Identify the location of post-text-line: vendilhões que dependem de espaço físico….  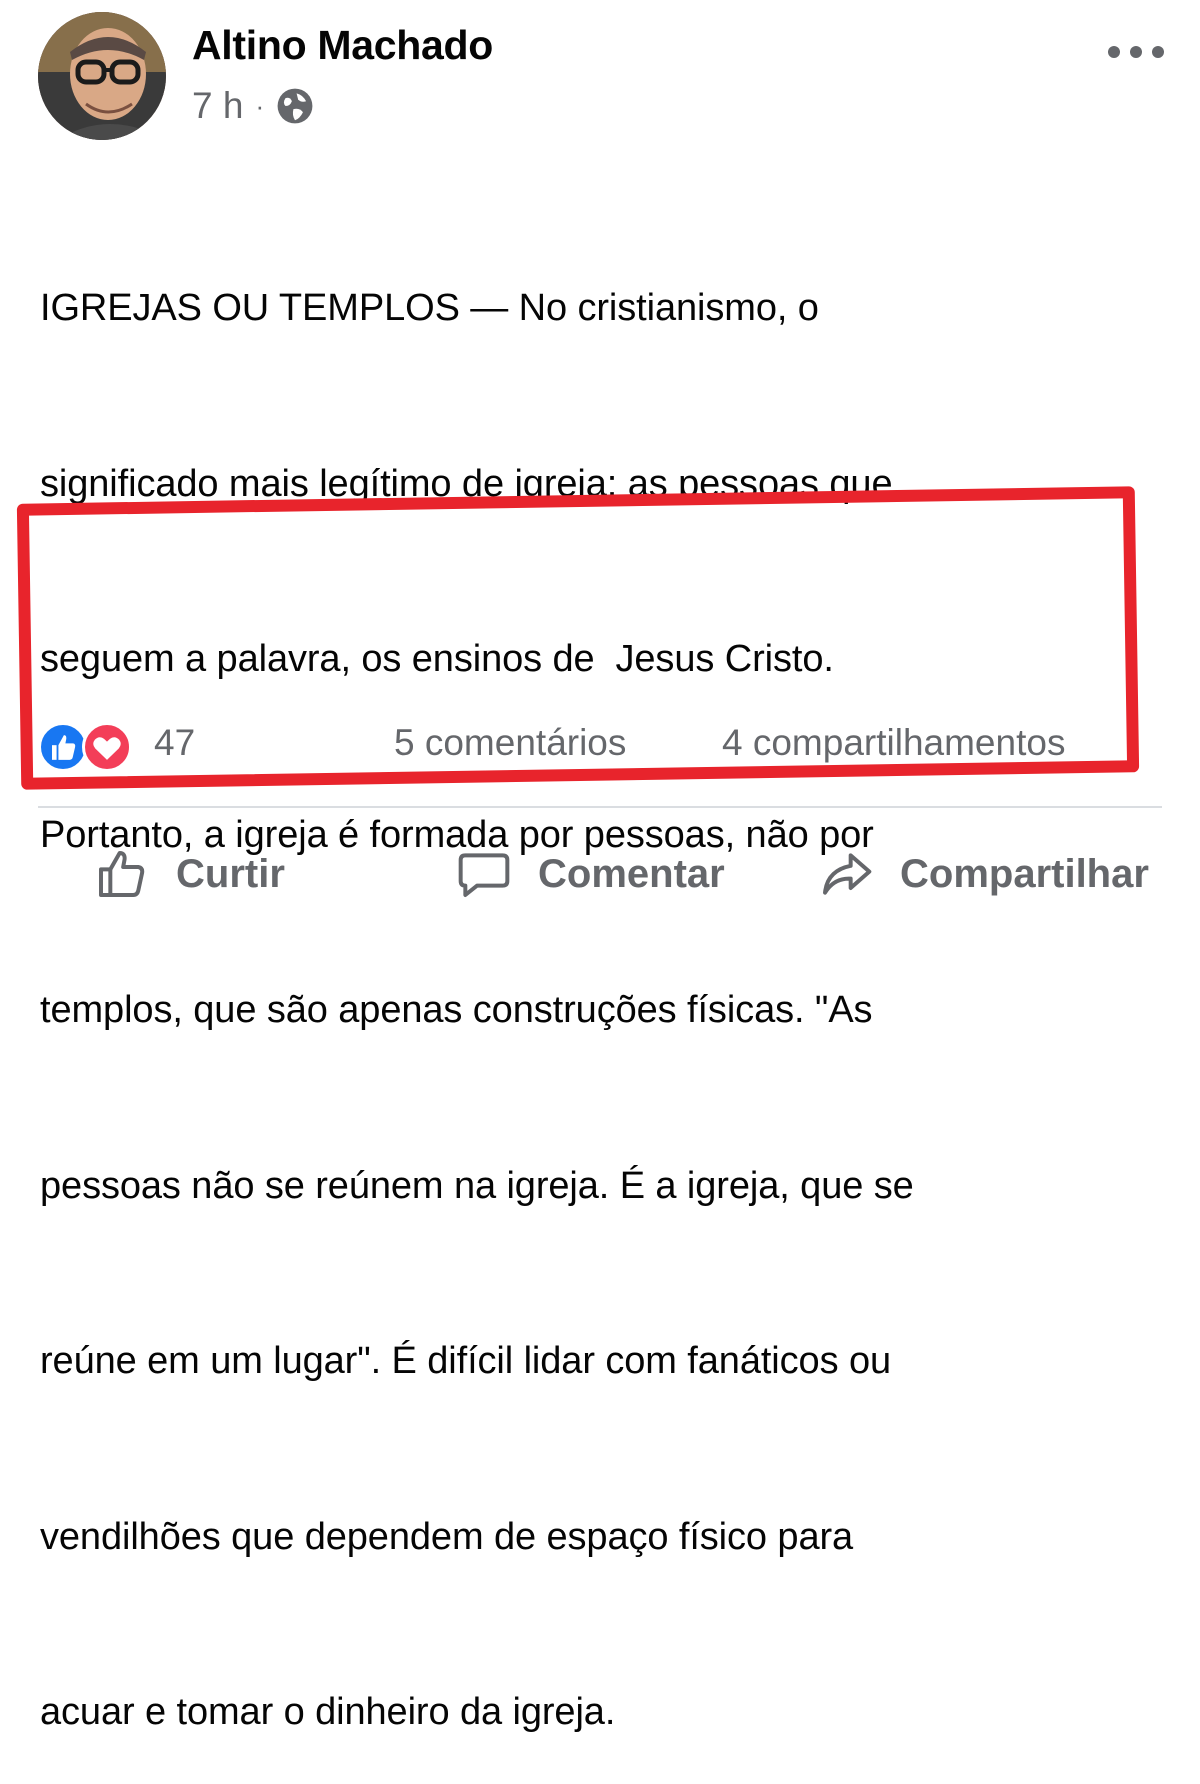
(447, 1536).